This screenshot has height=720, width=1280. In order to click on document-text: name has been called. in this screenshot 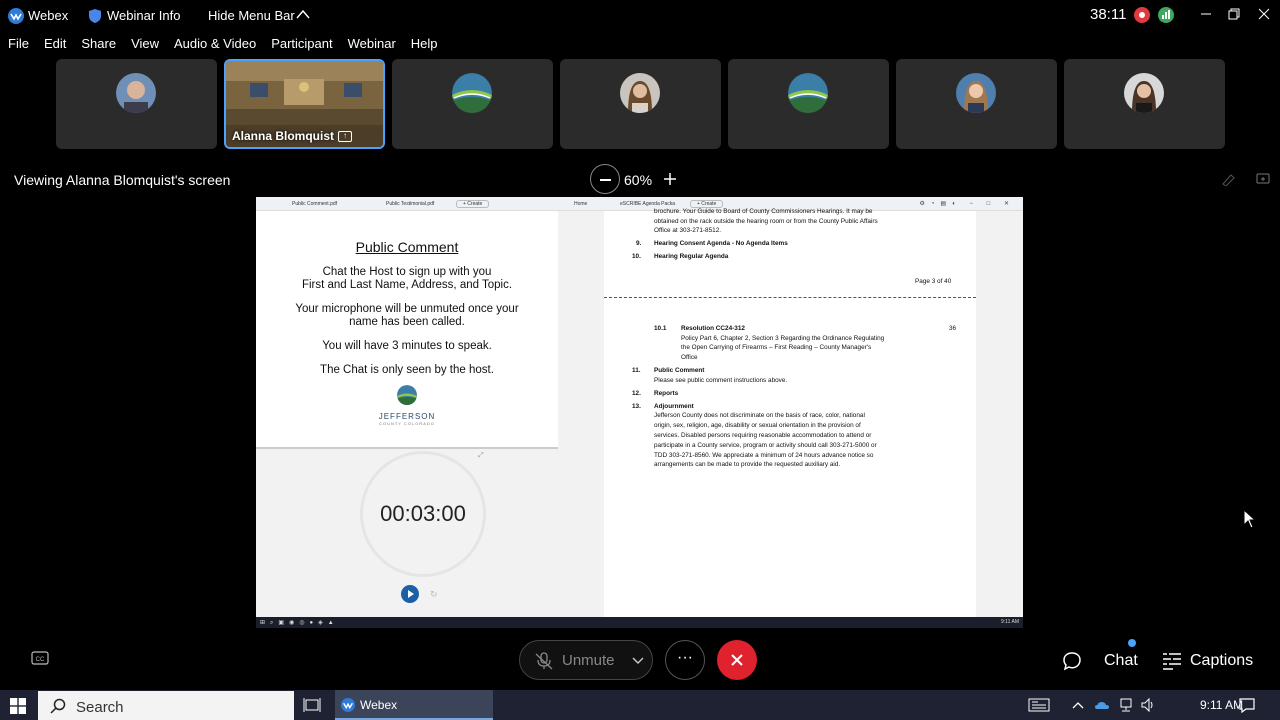, I will do `click(407, 322)`.